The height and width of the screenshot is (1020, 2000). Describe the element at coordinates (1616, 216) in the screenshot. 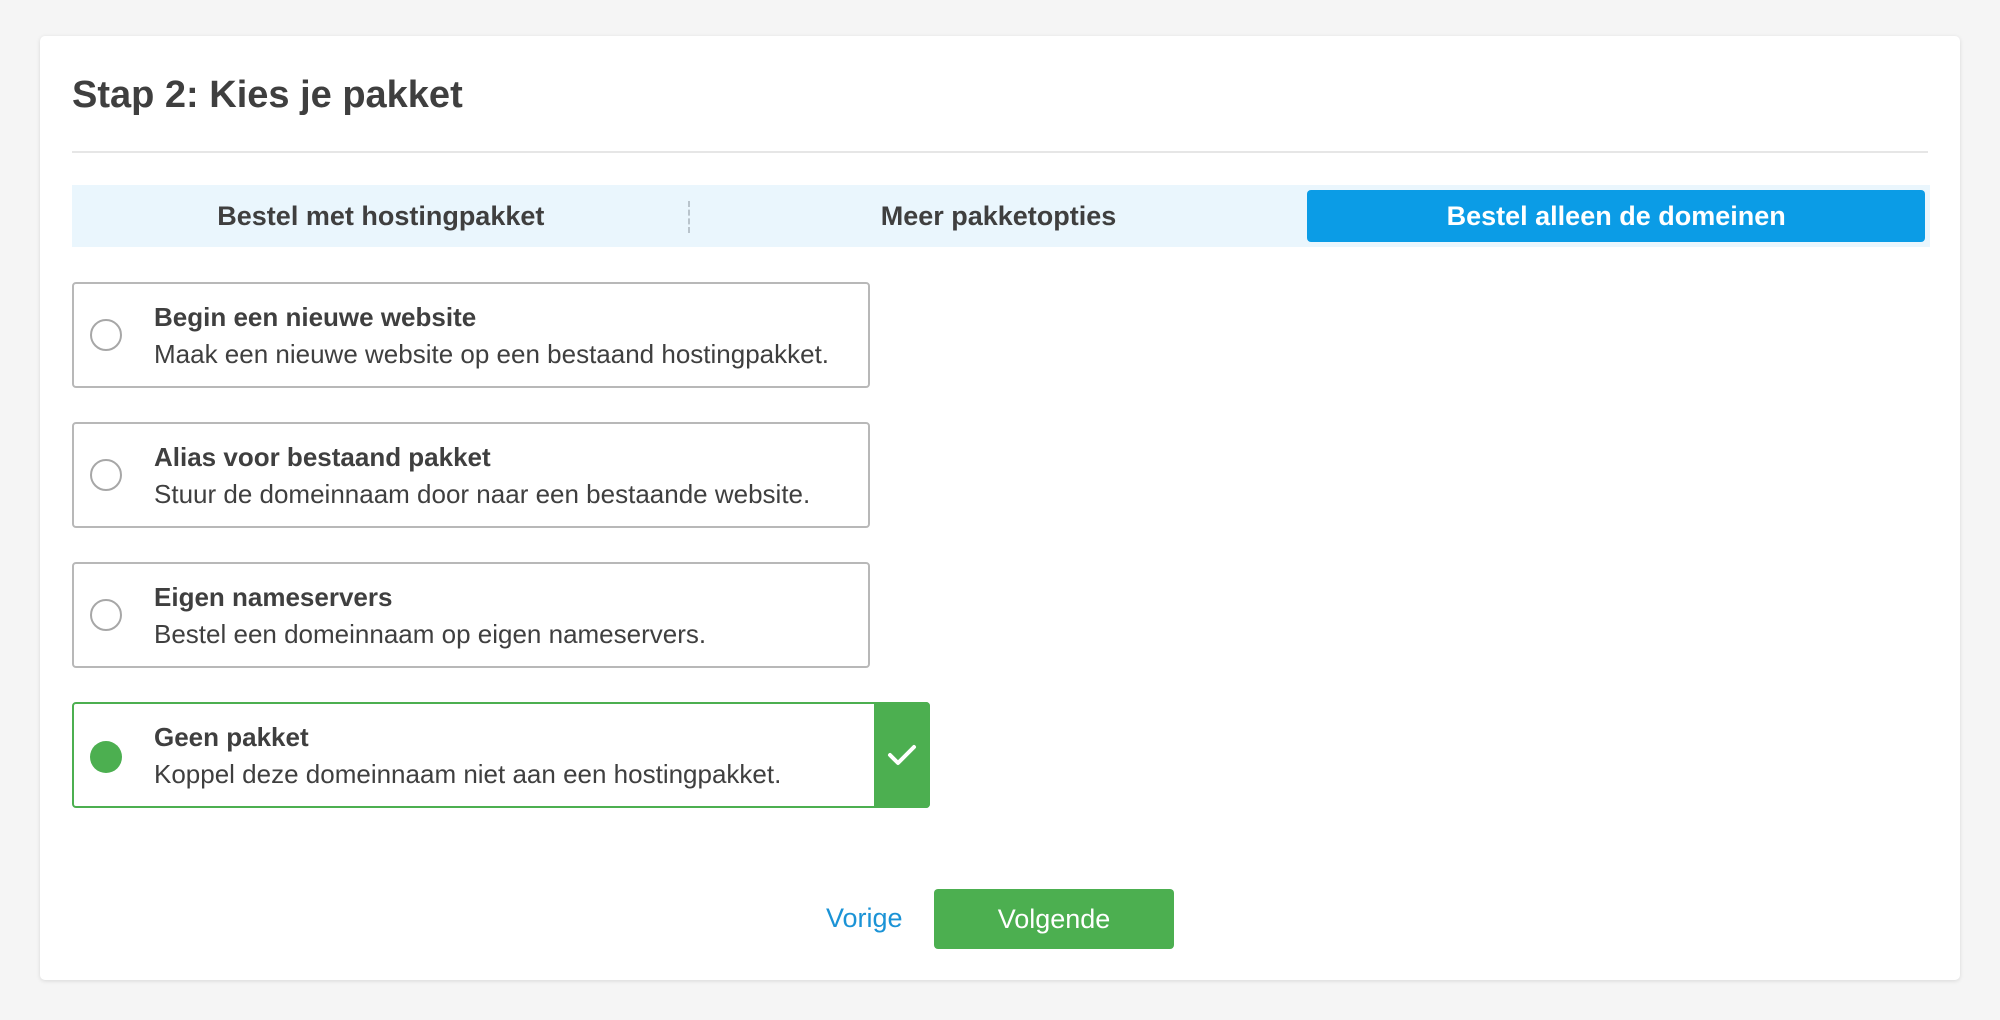

I see `tab-domains-only: Bestel alleen de domeinen` at that location.